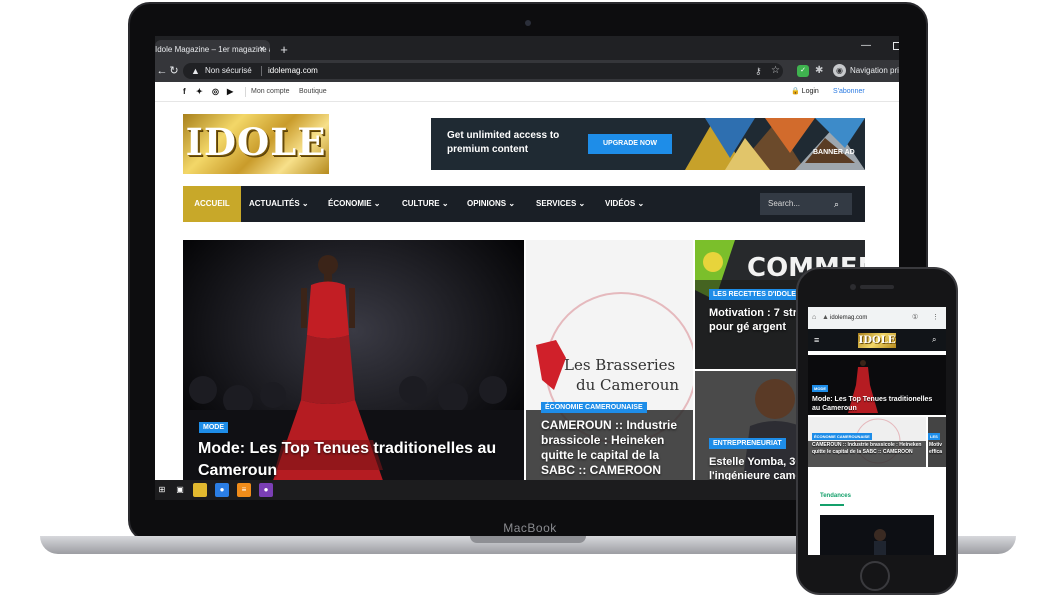 Image resolution: width=1056 pixels, height=606 pixels. What do you see at coordinates (199, 92) in the screenshot?
I see `twitter-icon: ✦` at bounding box center [199, 92].